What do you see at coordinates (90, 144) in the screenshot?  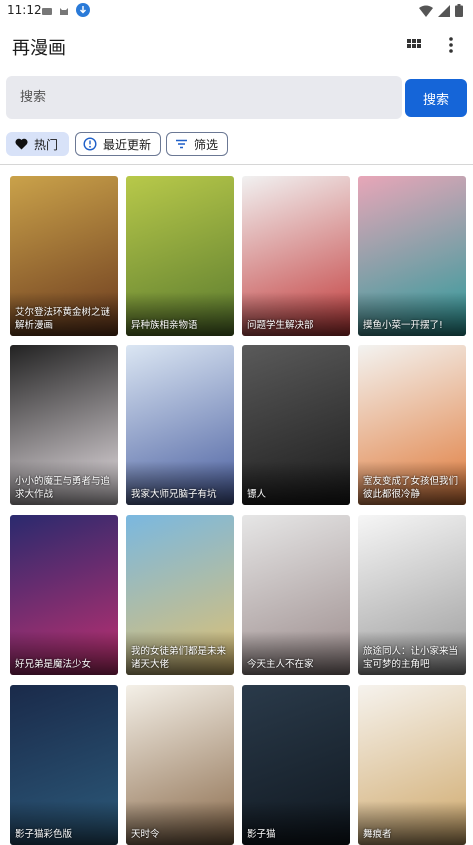 I see `clock-icon` at bounding box center [90, 144].